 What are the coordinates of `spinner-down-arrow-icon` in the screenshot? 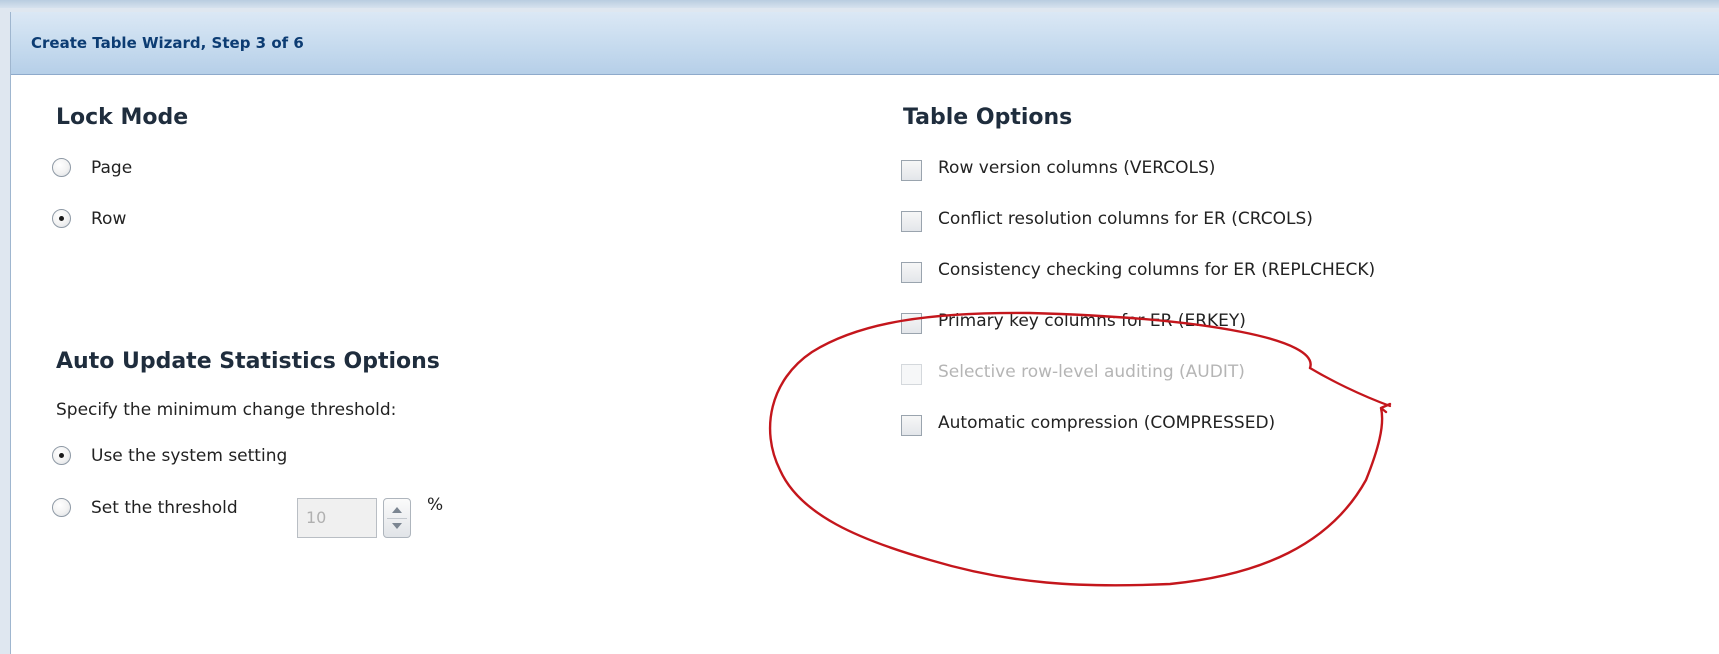 It's located at (397, 526).